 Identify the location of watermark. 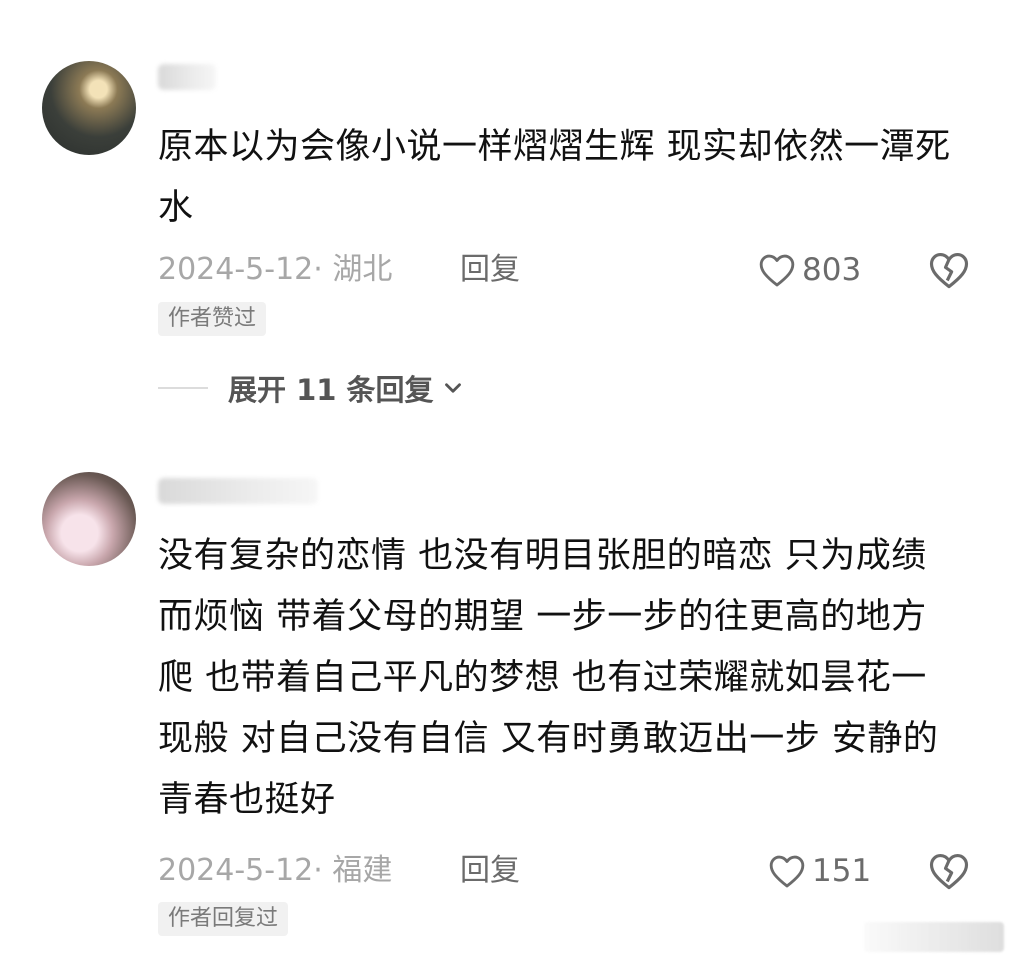
(934, 937).